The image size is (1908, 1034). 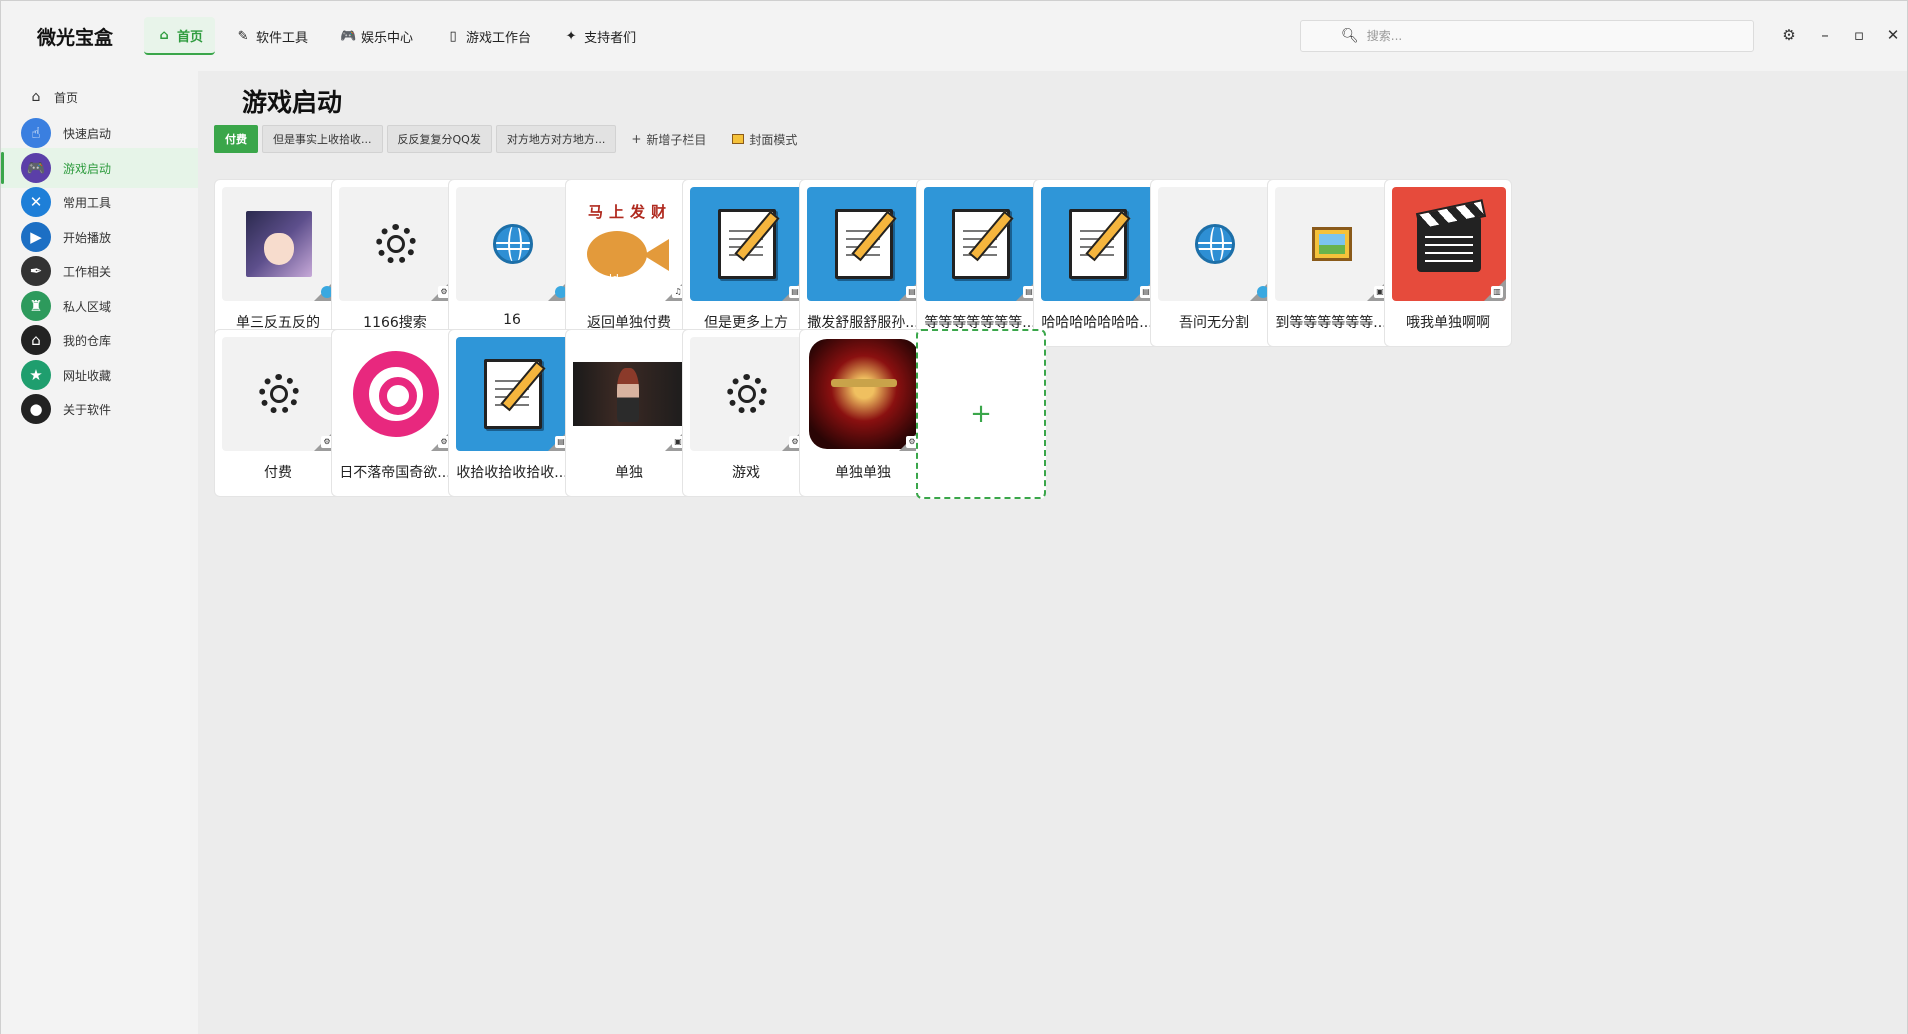 What do you see at coordinates (87, 168) in the screenshot?
I see `sidebar-item-label: 游戏启动` at bounding box center [87, 168].